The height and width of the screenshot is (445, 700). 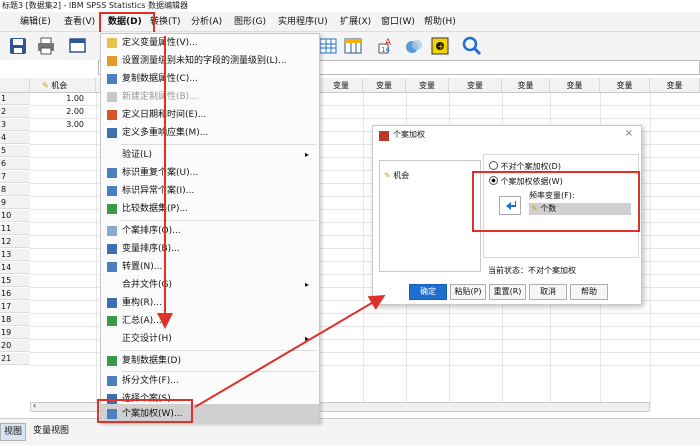 What do you see at coordinates (290, 351) in the screenshot?
I see `arrow-to-dialog-annotation` at bounding box center [290, 351].